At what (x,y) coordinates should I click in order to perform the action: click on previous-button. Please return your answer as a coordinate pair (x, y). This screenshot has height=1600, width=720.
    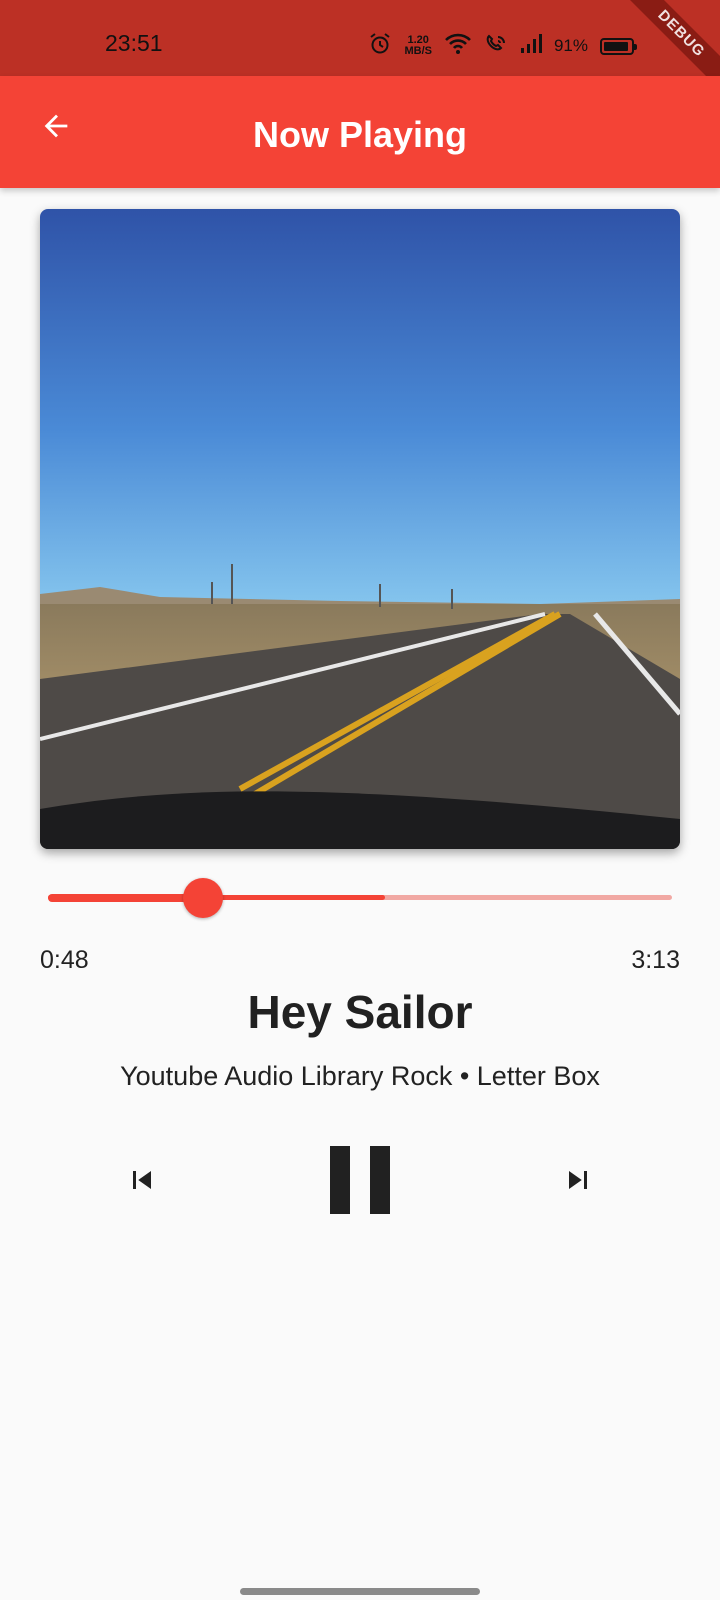
    Looking at the image, I should click on (142, 1182).